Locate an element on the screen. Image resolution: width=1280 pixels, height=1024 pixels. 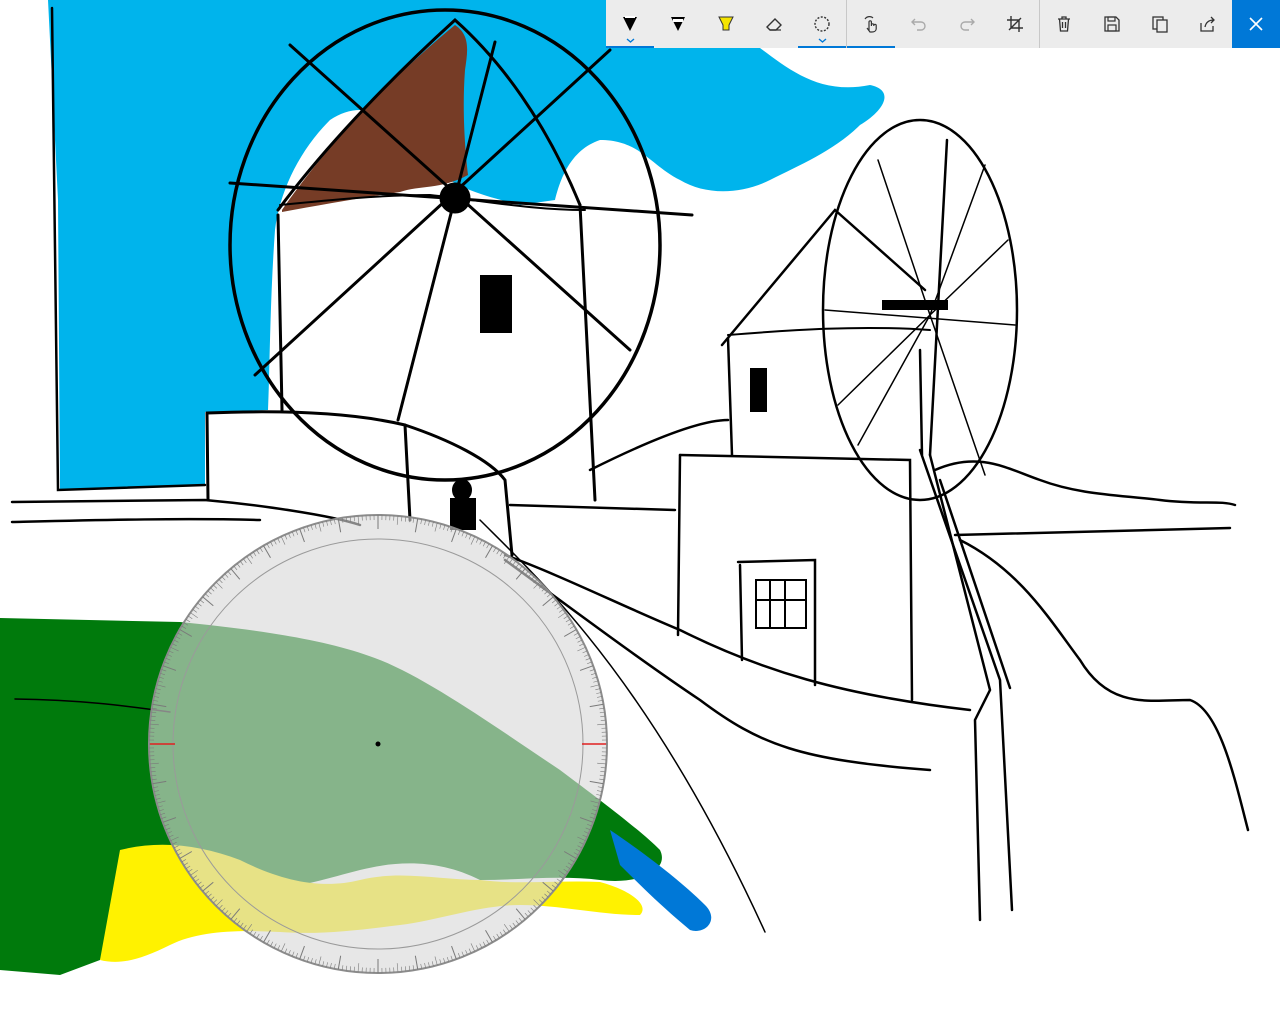
pencil-icon is located at coordinates (678, 24).